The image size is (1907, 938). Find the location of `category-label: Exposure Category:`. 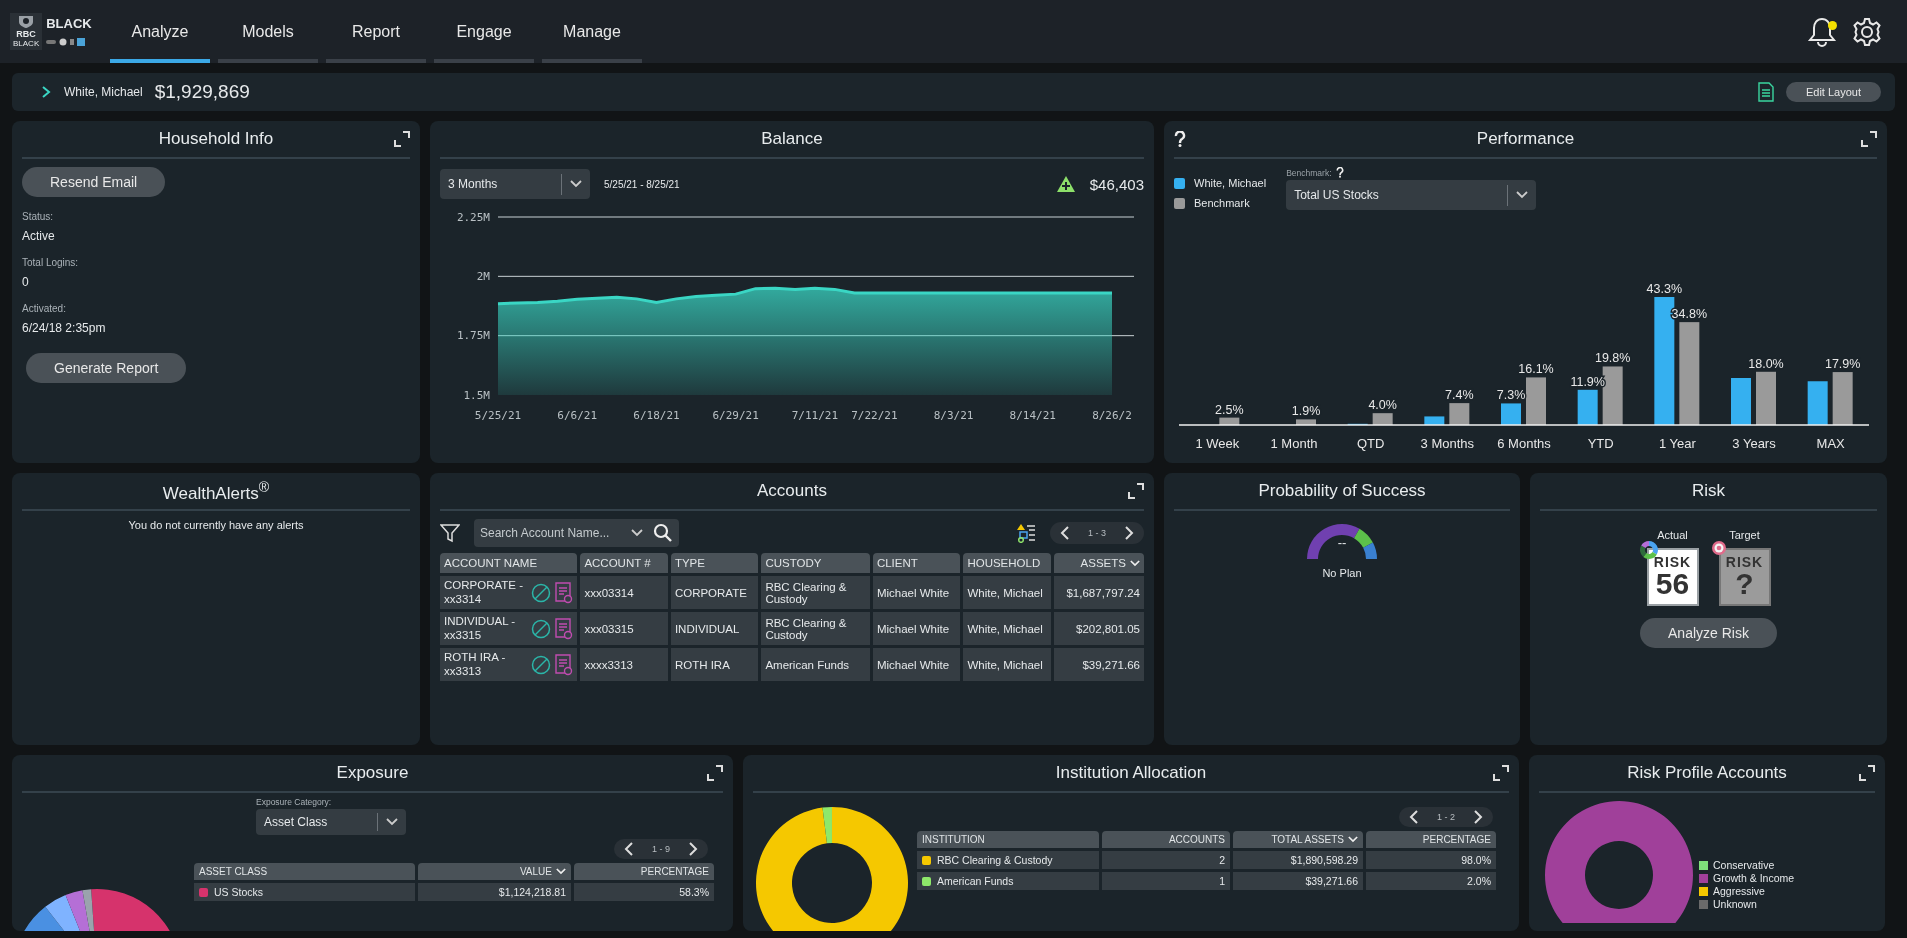

category-label: Exposure Category: is located at coordinates (294, 802).